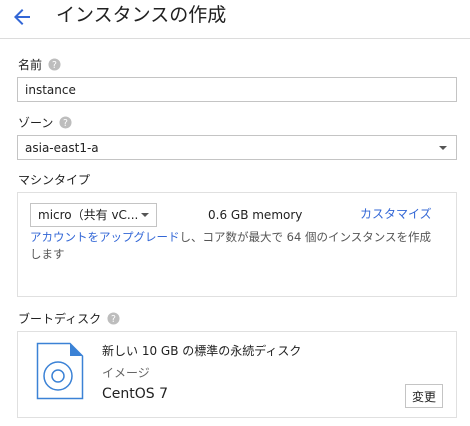 This screenshot has height=426, width=470. Describe the element at coordinates (235, 19) in the screenshot. I see `page-header: インスタンスの作成` at that location.